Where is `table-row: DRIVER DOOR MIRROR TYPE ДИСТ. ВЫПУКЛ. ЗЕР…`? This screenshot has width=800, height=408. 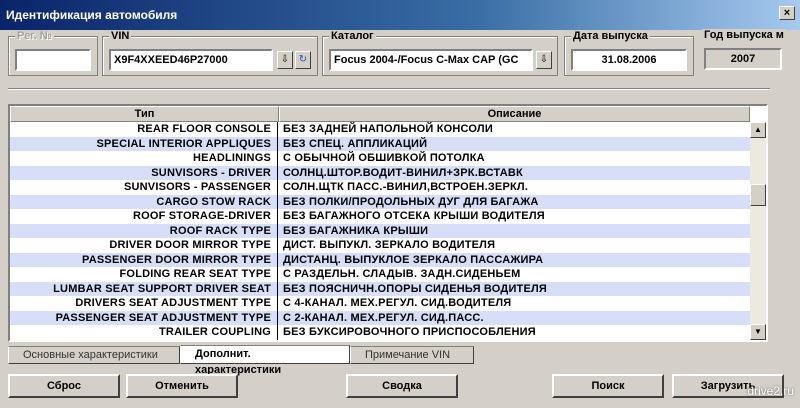 table-row: DRIVER DOOR MIRROR TYPE ДИСТ. ВЫПУКЛ. ЗЕР… is located at coordinates (380, 245).